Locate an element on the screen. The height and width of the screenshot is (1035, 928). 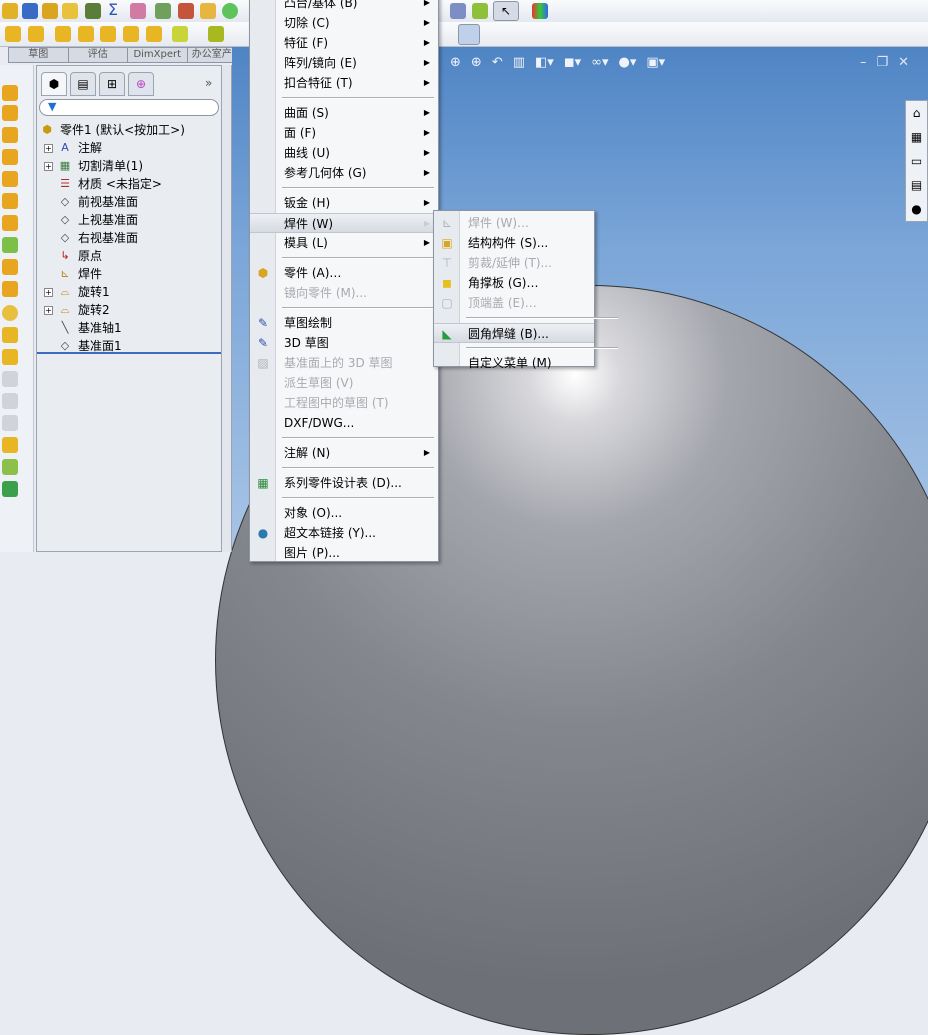
tab-sketch: 草图 is located at coordinates (39, 55).